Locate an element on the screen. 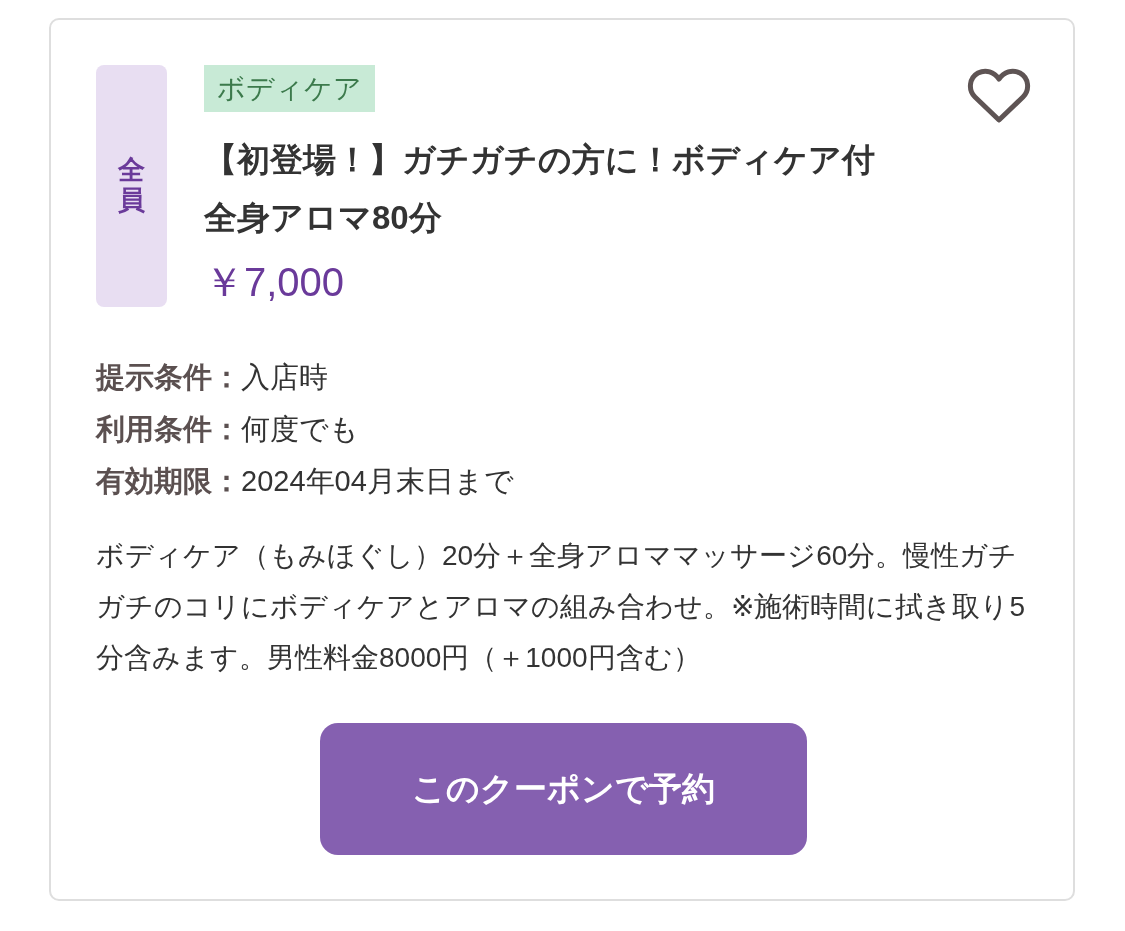  coupon-title: 【初登場！】ガチガチの方に！ボディケア付全身アロマ80分 is located at coordinates (540, 189).